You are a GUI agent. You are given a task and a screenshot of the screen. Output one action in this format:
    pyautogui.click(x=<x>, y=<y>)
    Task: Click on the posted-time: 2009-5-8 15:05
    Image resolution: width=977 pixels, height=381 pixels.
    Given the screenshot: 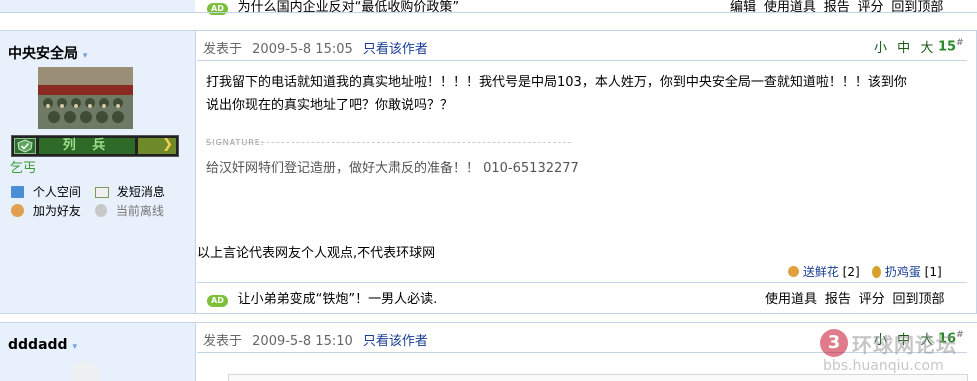 What is the action you would take?
    pyautogui.click(x=302, y=49)
    